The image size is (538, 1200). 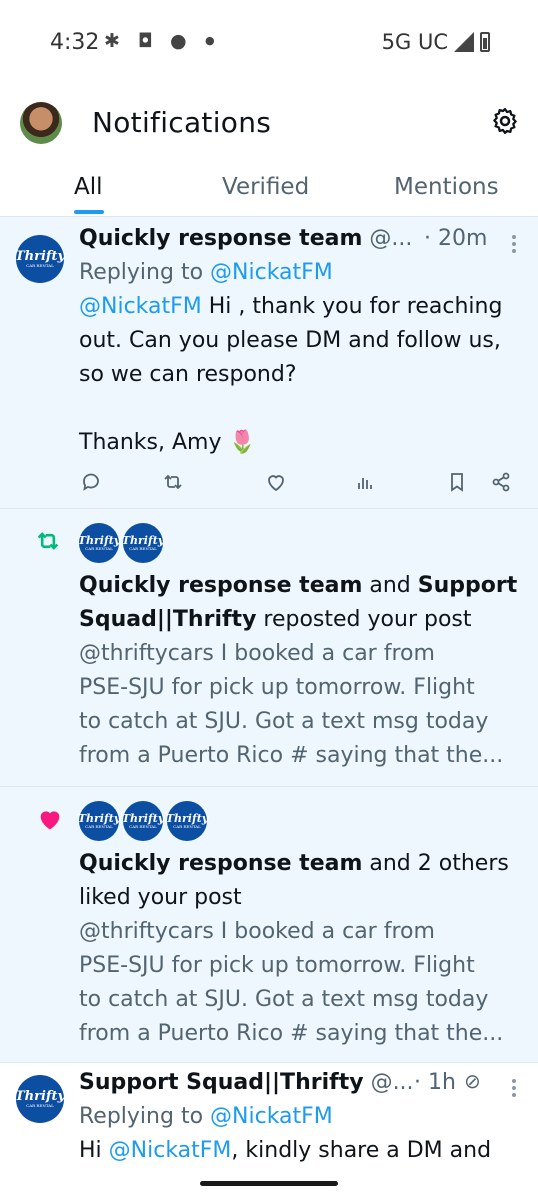 I want to click on slack-icon: ✱, so click(x=112, y=41).